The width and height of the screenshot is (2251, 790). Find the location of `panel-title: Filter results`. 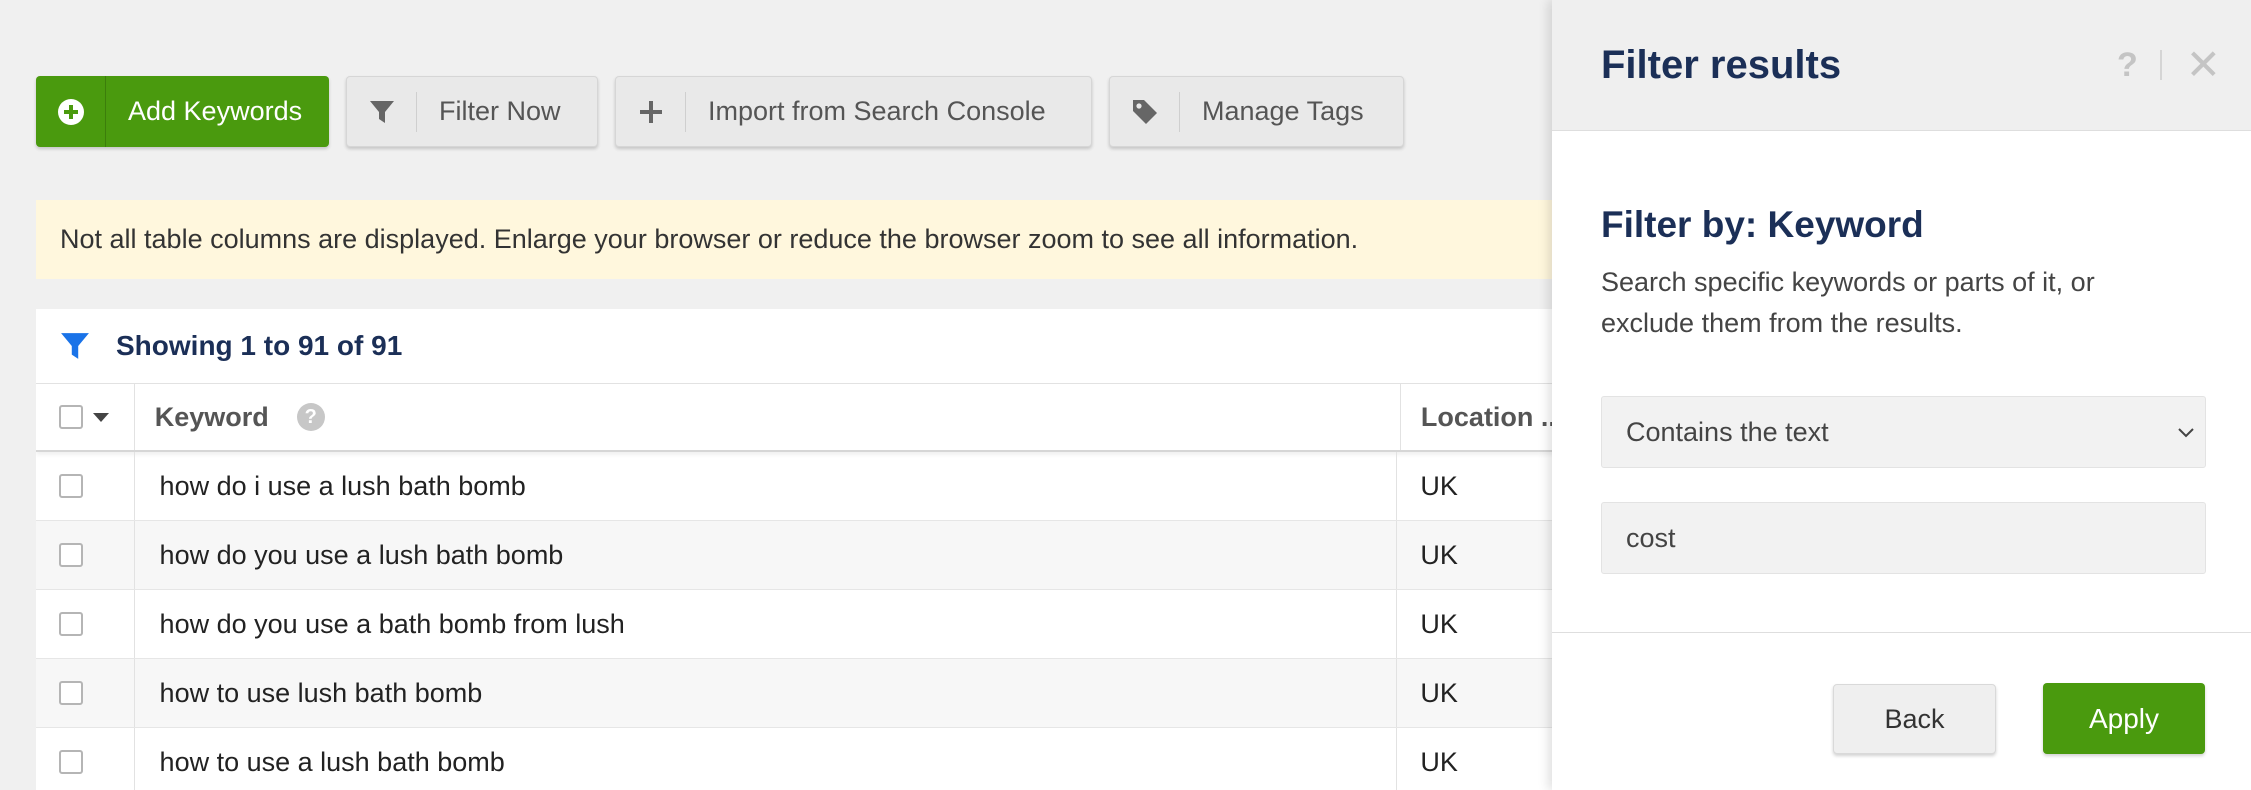

panel-title: Filter results is located at coordinates (1721, 64).